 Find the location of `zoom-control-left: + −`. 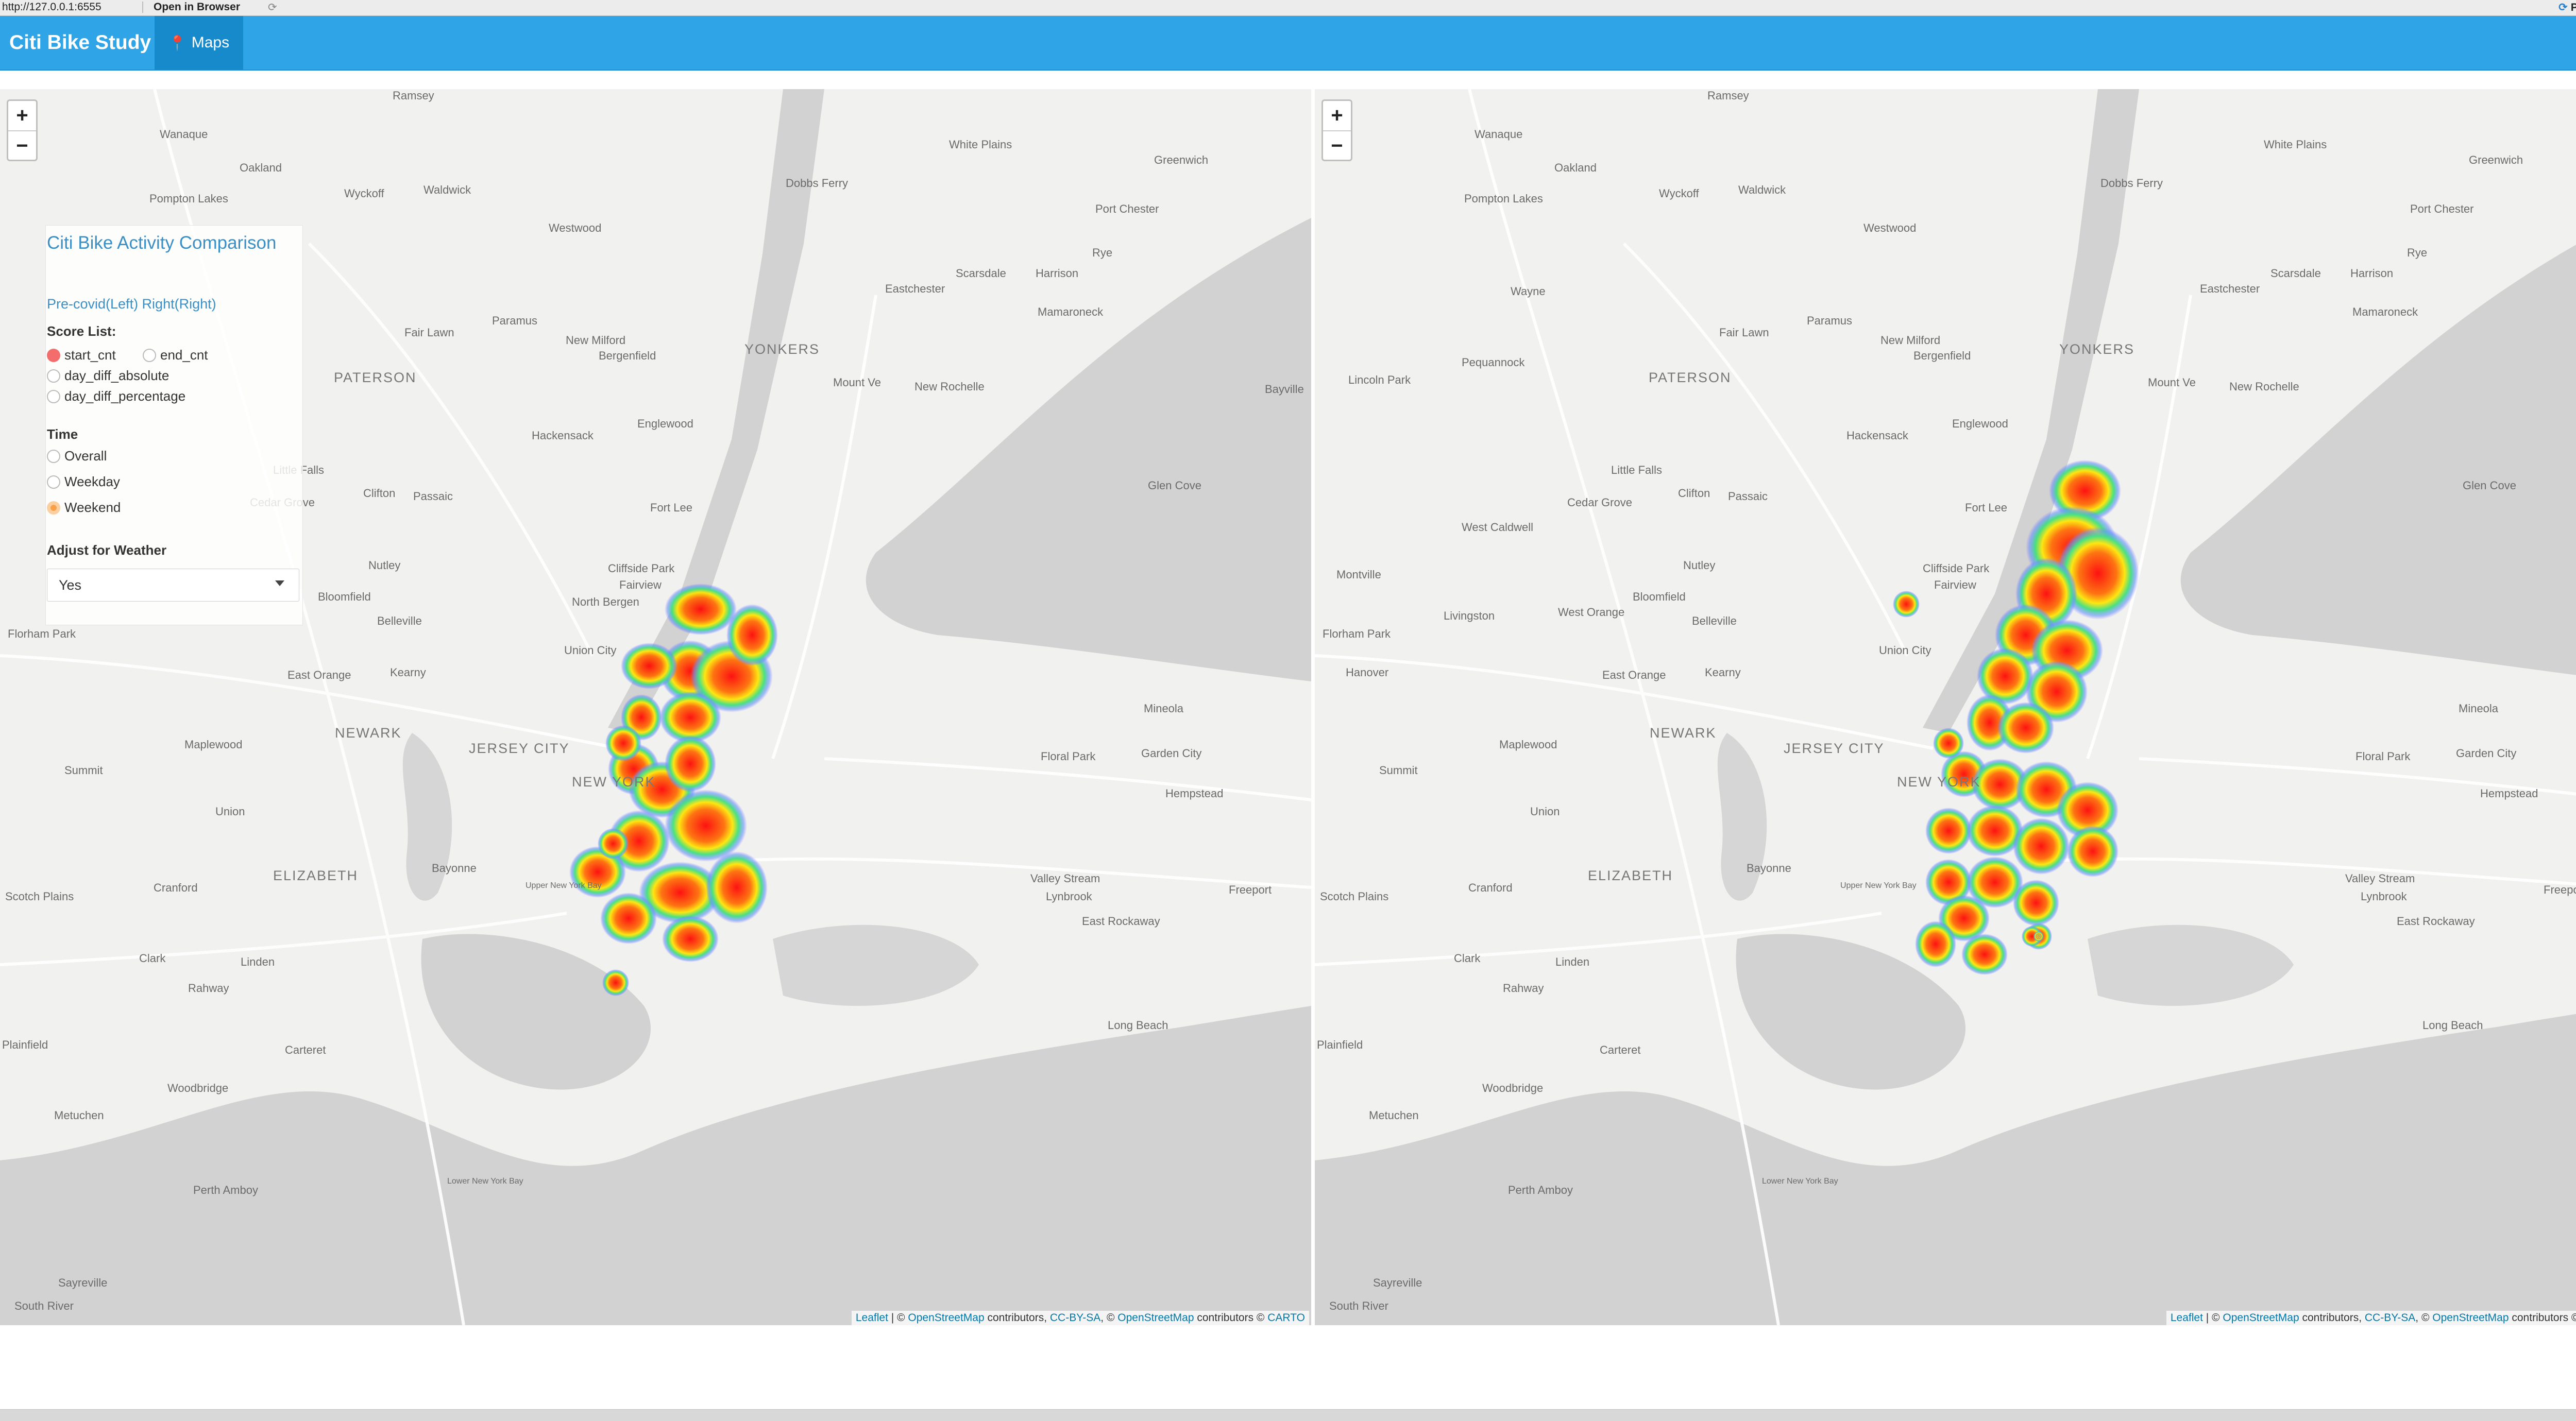

zoom-control-left: + − is located at coordinates (22, 130).